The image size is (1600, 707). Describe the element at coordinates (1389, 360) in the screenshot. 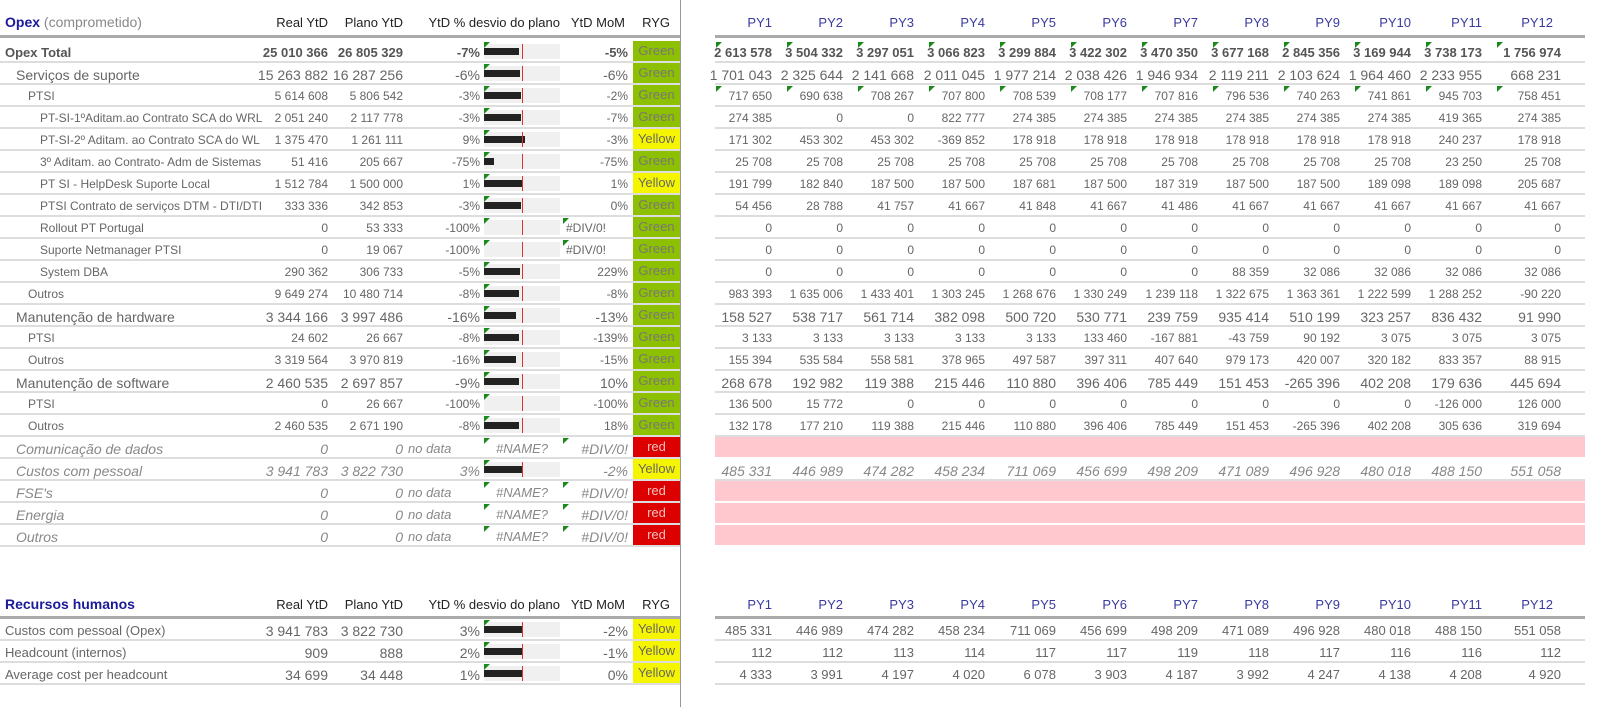

I see `py10-value: 320 182` at that location.